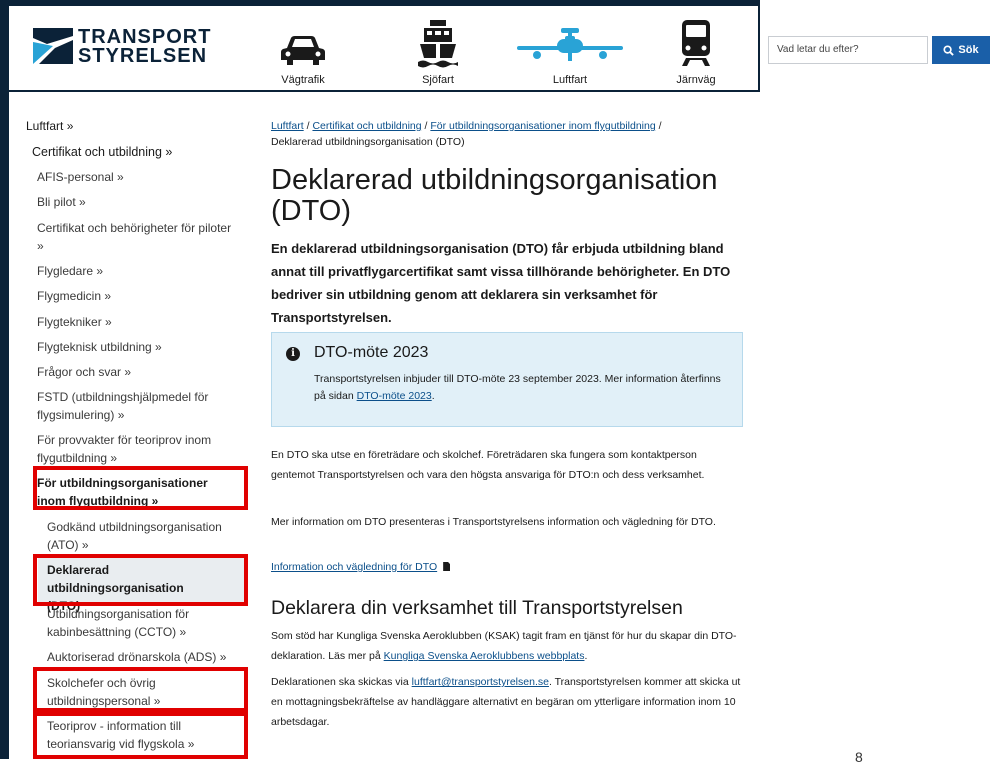 This screenshot has height=765, width=990. I want to click on sidebar-item-afis: AFIS-personal », so click(137, 177).